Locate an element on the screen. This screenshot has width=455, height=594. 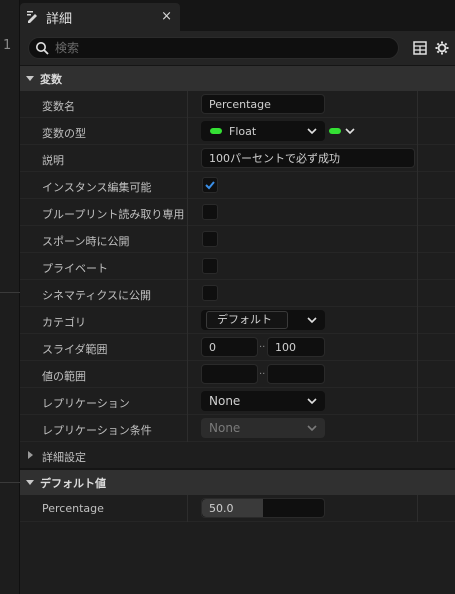
section-default-value: デフォルト値 is located at coordinates (237, 482).